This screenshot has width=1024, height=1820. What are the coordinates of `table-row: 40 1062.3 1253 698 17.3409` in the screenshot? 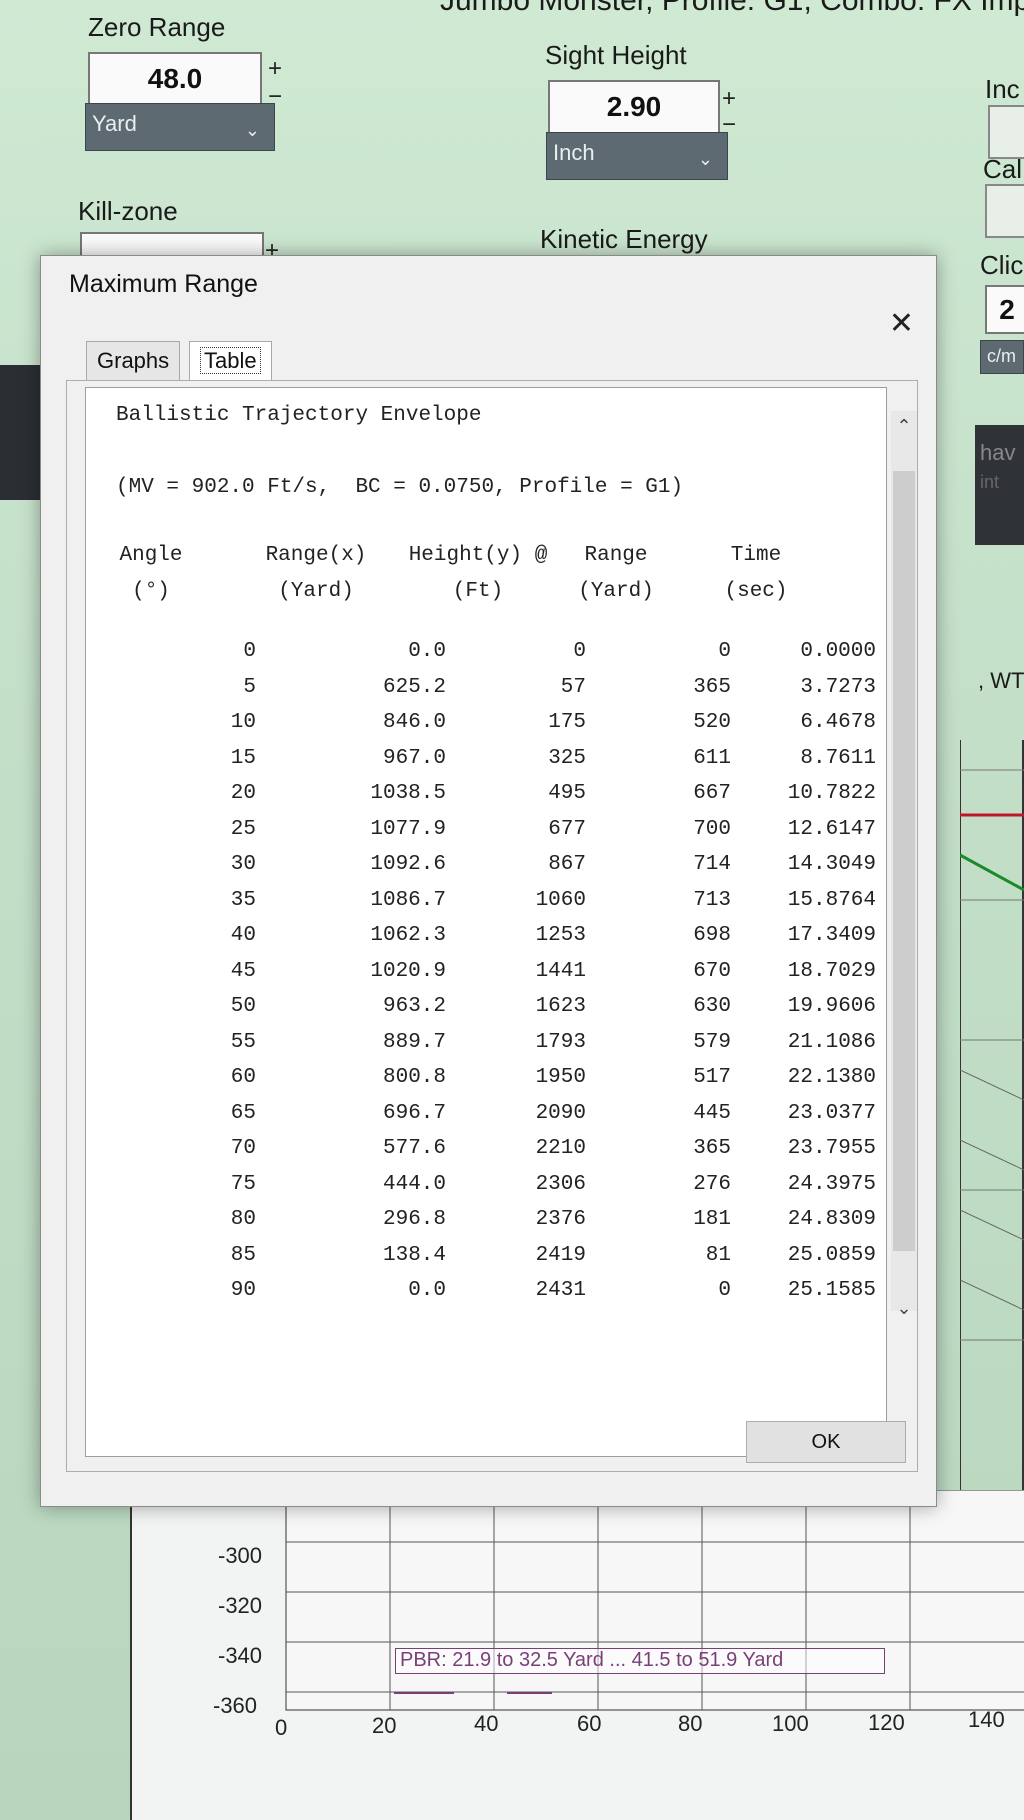 It's located at (496, 939).